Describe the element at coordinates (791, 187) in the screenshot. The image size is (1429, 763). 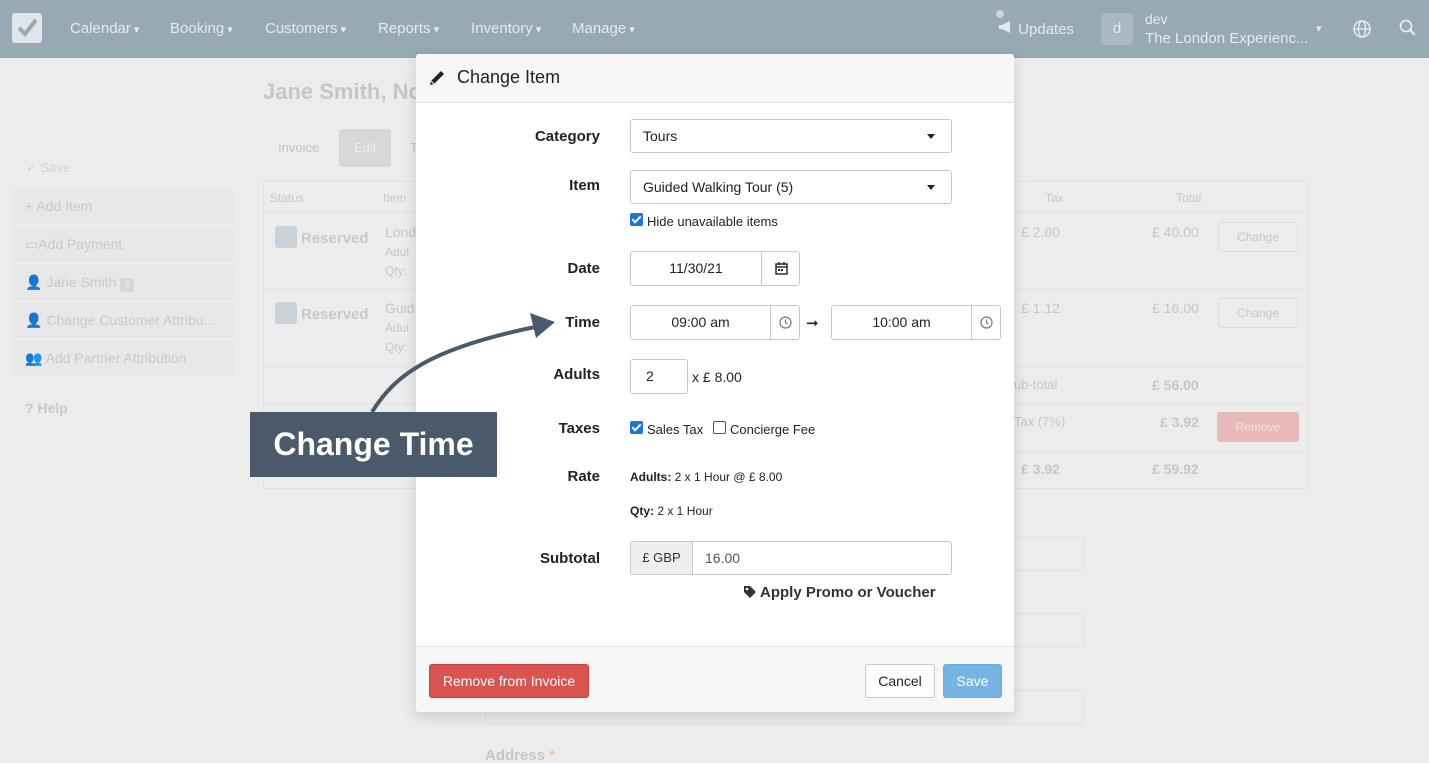
I see `item-select: Guided Walking Tour (5)` at that location.